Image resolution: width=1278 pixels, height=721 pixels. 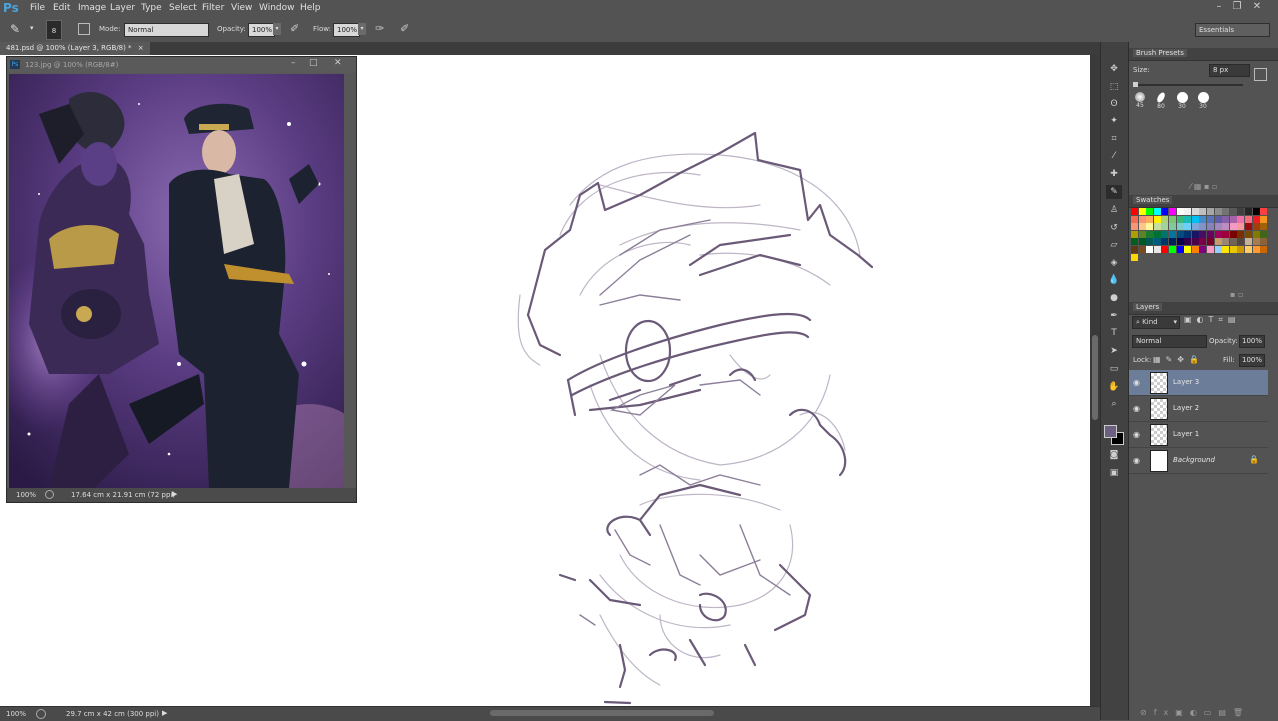 I want to click on quick-select-tool-icon: ✦, so click(x=1114, y=121).